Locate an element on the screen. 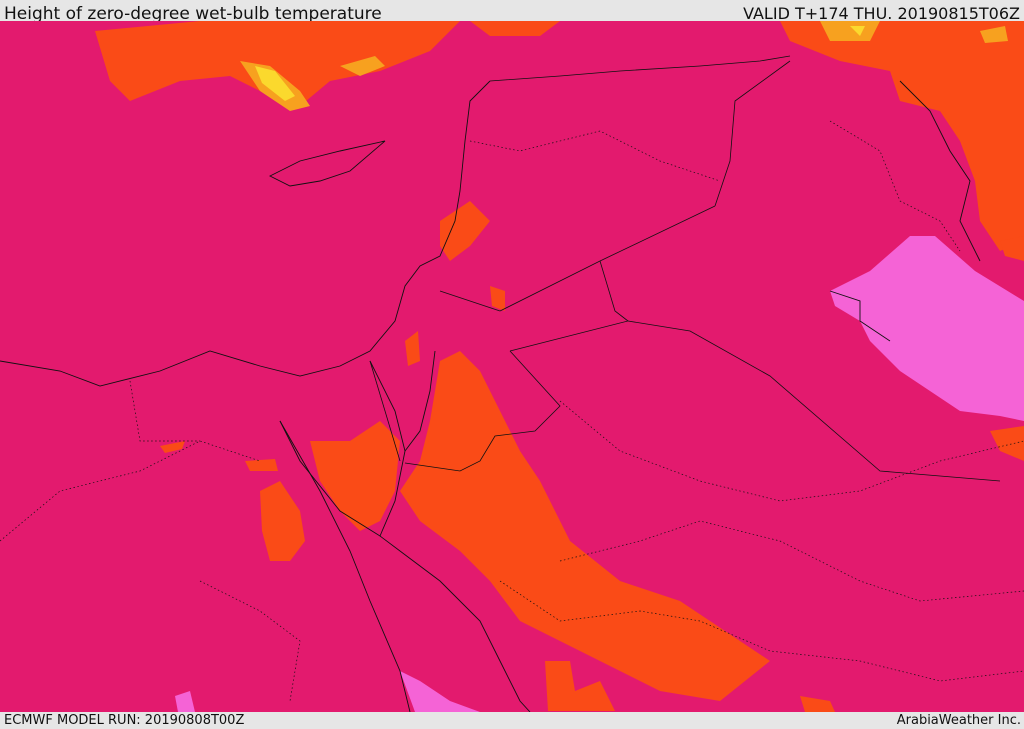  credit: ArabiaWeather Inc. is located at coordinates (958, 720).